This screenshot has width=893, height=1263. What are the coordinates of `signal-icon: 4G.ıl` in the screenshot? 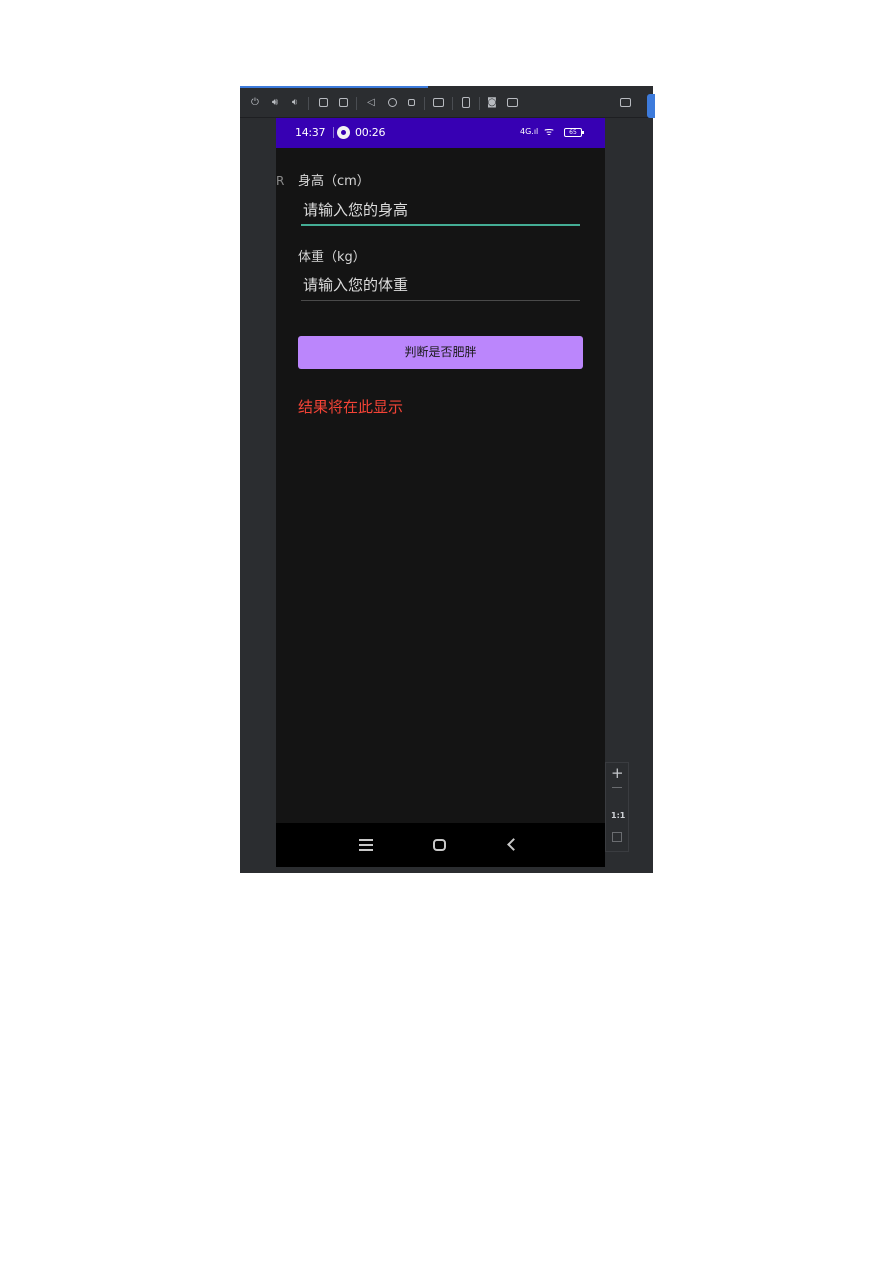 It's located at (529, 131).